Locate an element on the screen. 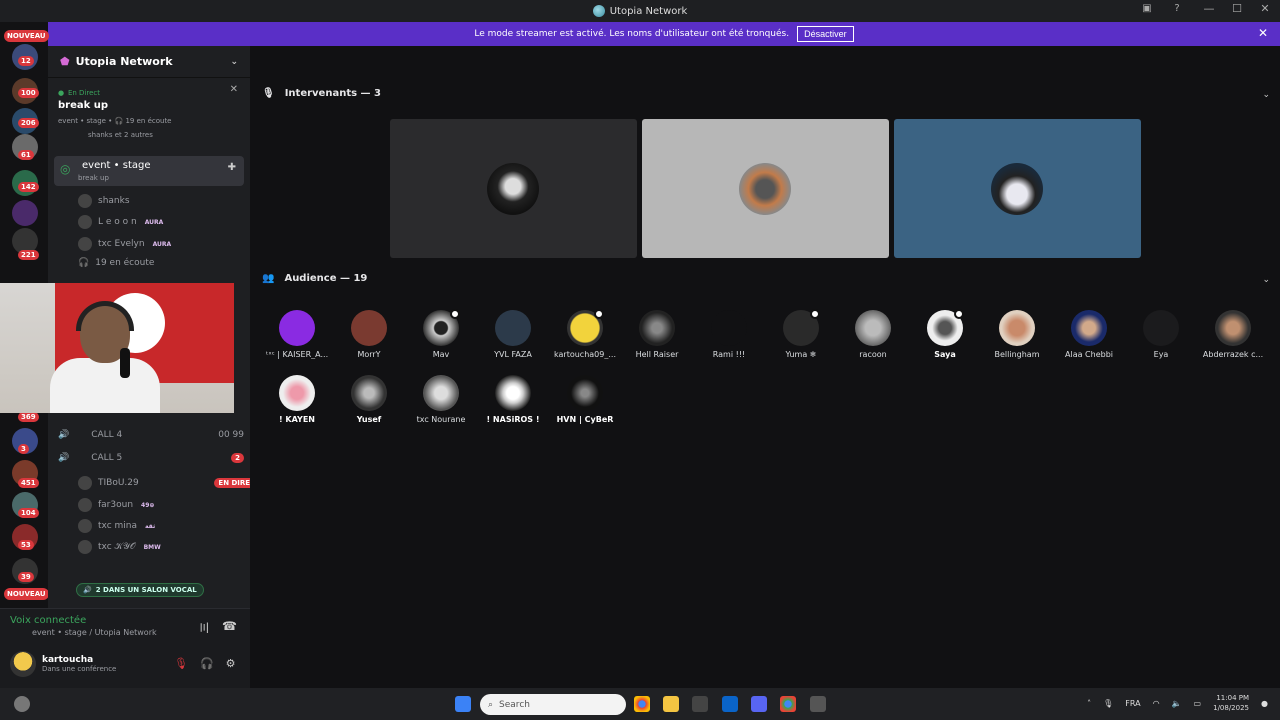  taskbar-search: ⌕ Search is located at coordinates (553, 704).